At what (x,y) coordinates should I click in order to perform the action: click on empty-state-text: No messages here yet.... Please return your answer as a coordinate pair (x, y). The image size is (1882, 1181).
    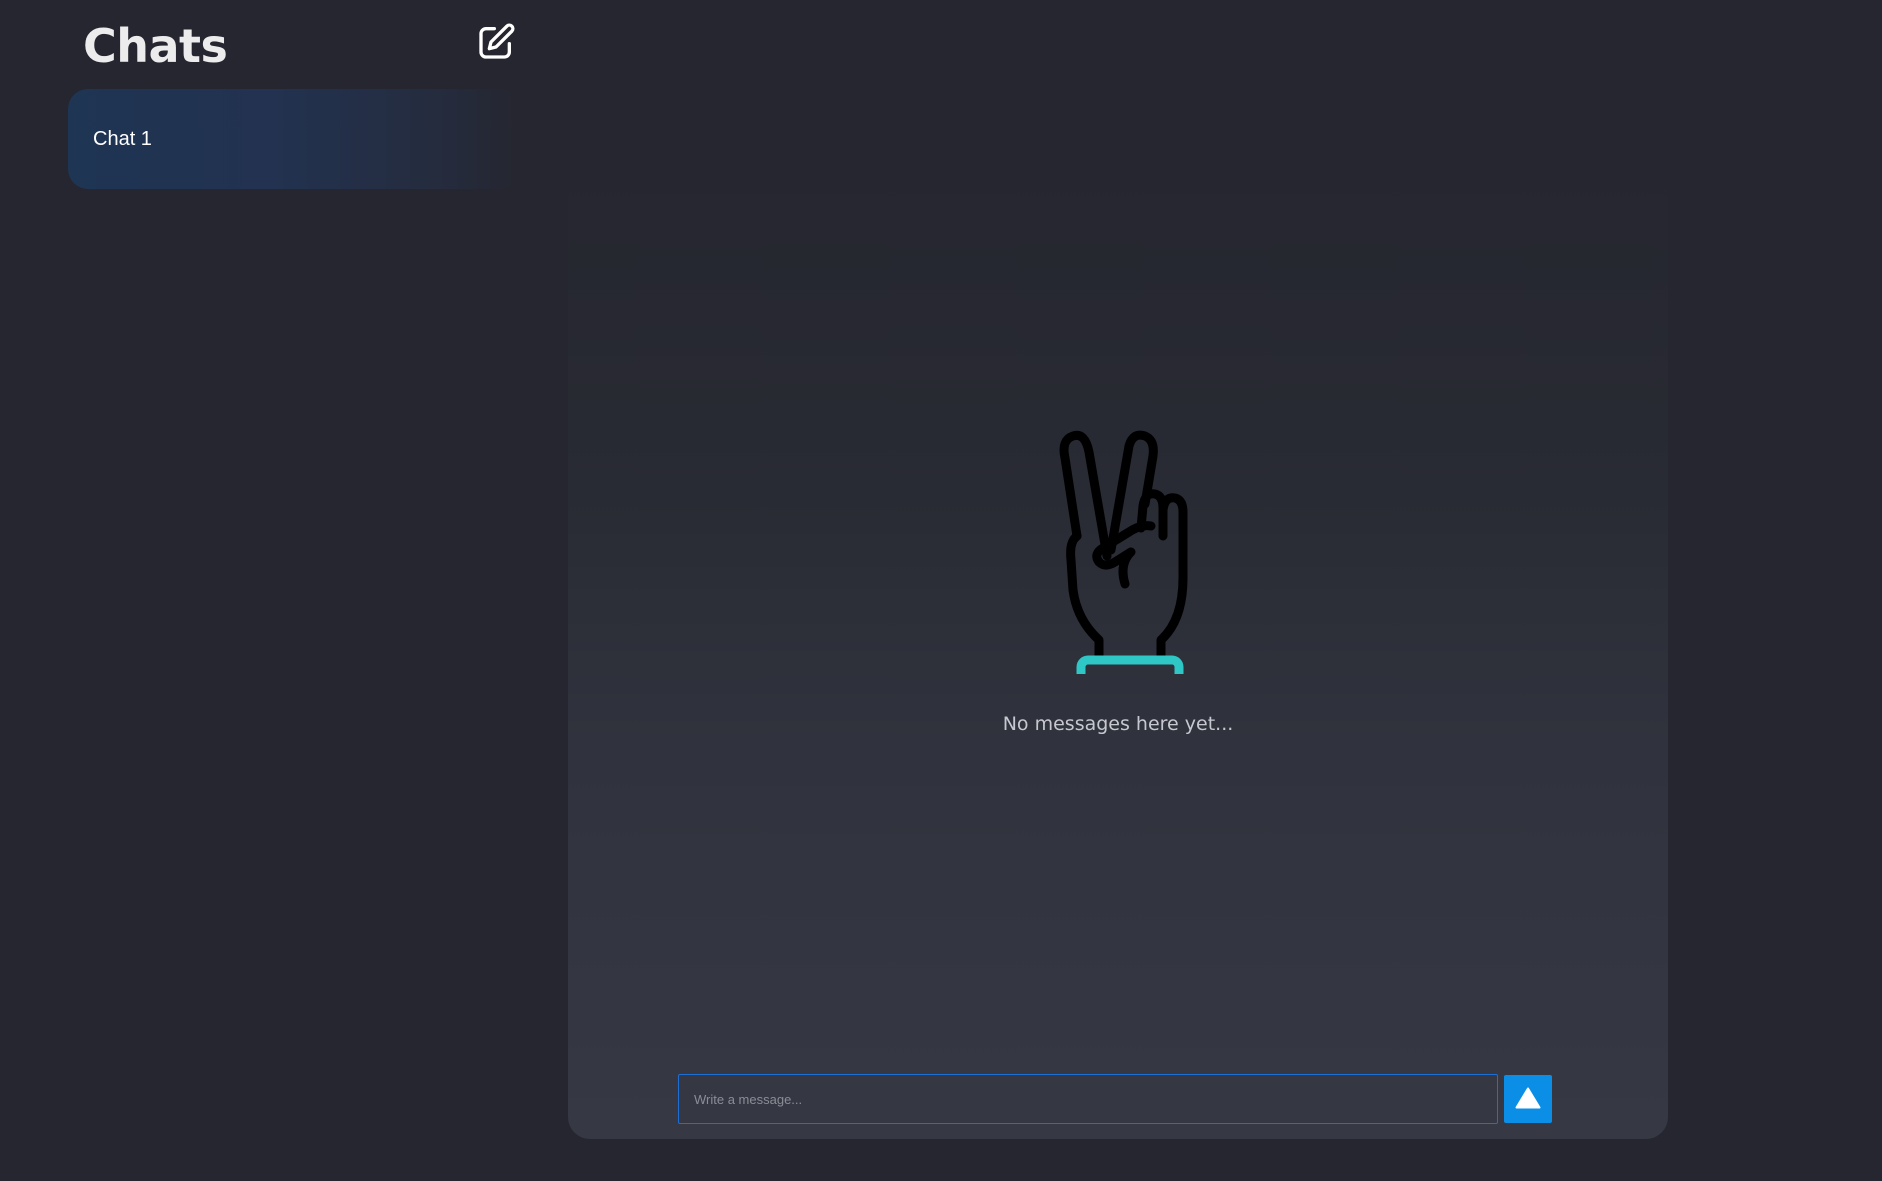
    Looking at the image, I should click on (1118, 724).